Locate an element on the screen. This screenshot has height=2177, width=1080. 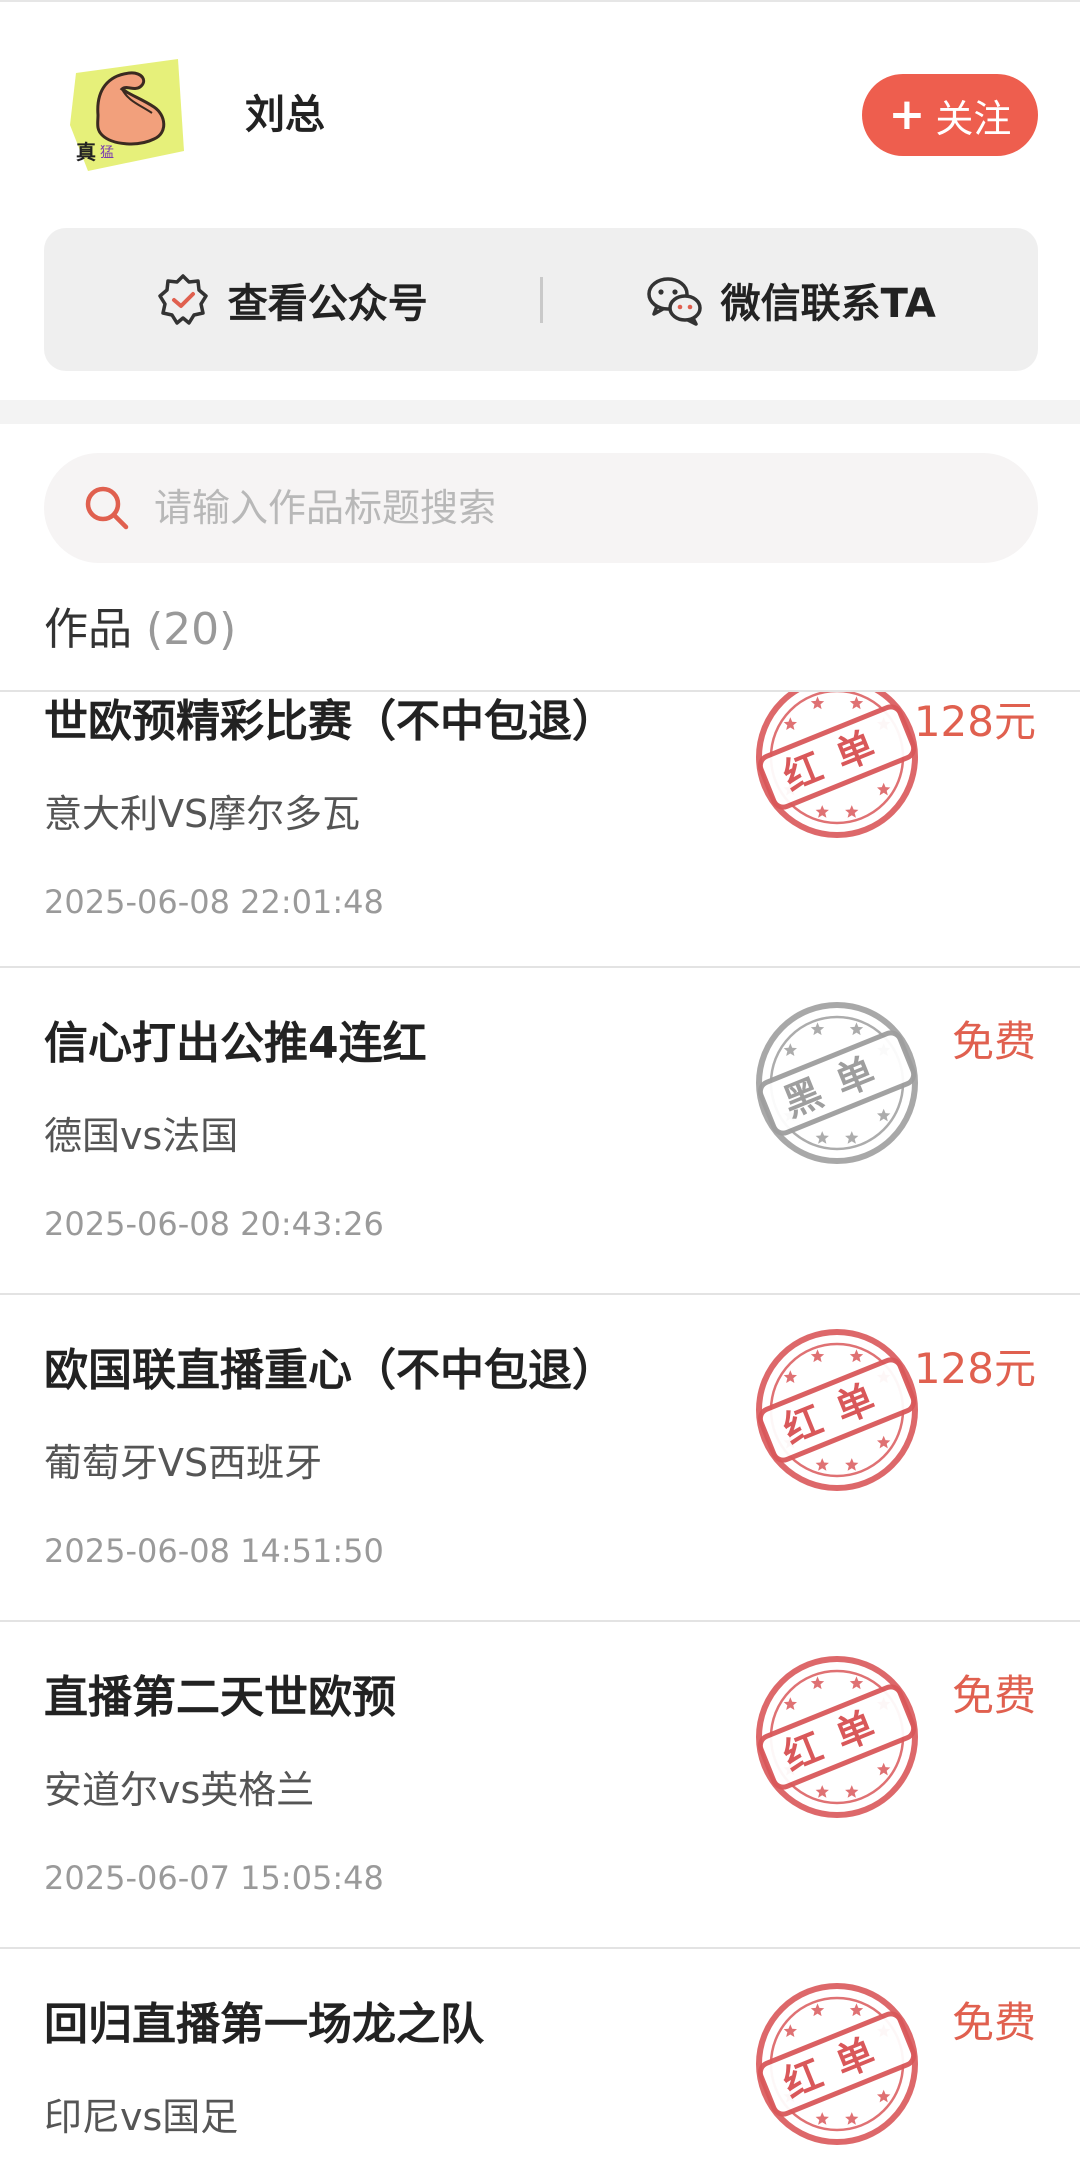
works-header: 作品 (20) is located at coordinates (140, 630).